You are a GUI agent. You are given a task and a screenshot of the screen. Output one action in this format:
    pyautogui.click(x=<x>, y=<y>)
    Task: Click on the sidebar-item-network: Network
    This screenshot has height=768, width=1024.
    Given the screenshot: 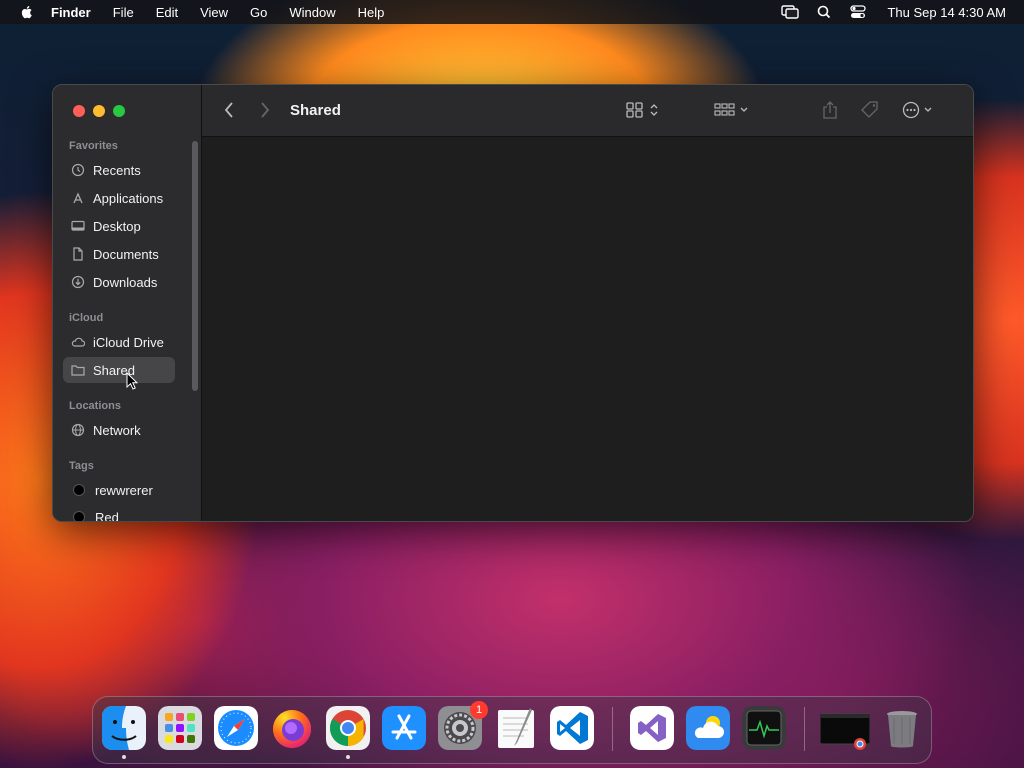 What is the action you would take?
    pyautogui.click(x=119, y=430)
    